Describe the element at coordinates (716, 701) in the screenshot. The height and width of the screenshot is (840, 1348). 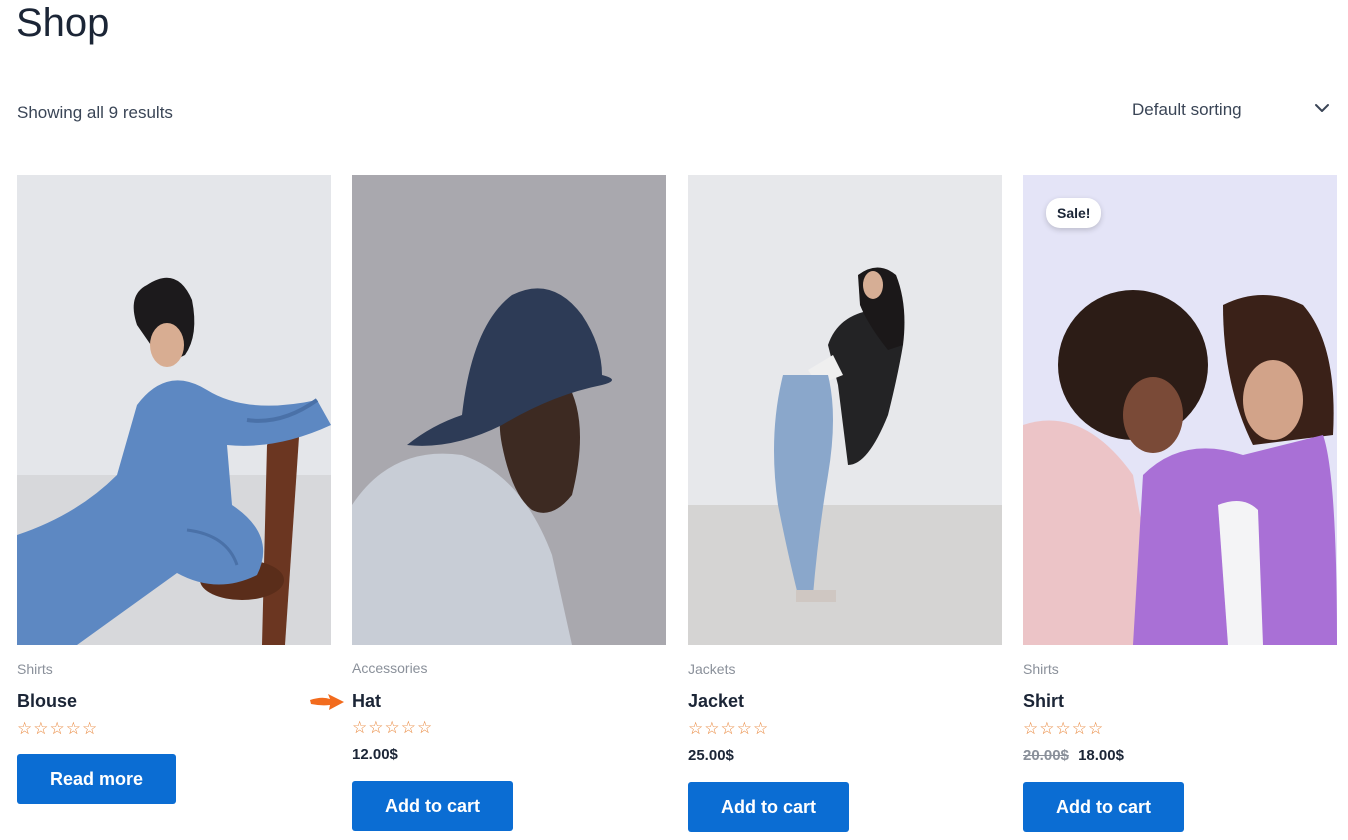
I see `product-title: Jacket` at that location.